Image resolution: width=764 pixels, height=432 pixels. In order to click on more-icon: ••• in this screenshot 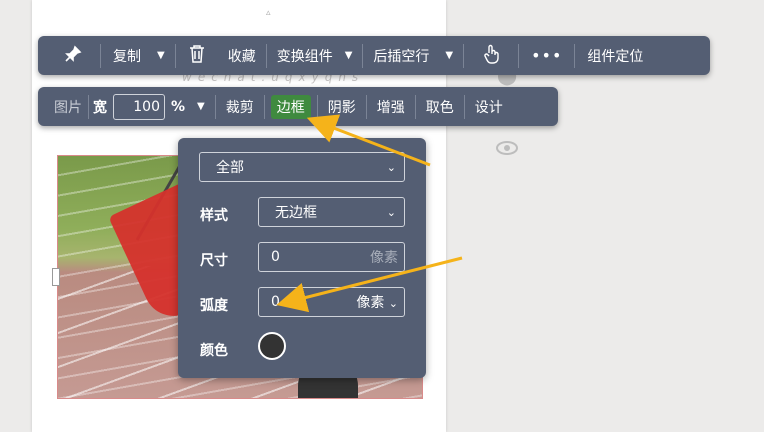, I will do `click(547, 55)`.